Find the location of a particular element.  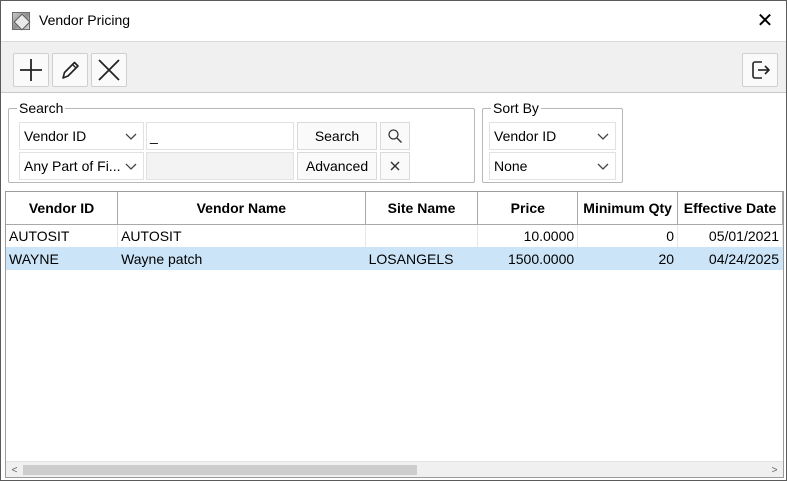

close-window-button: ✕ is located at coordinates (765, 21).